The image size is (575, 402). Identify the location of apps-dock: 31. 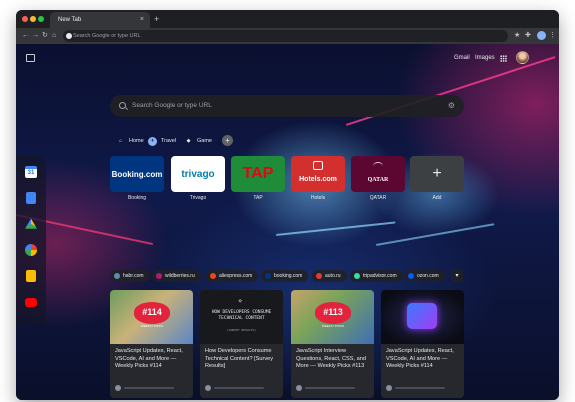
(31, 241).